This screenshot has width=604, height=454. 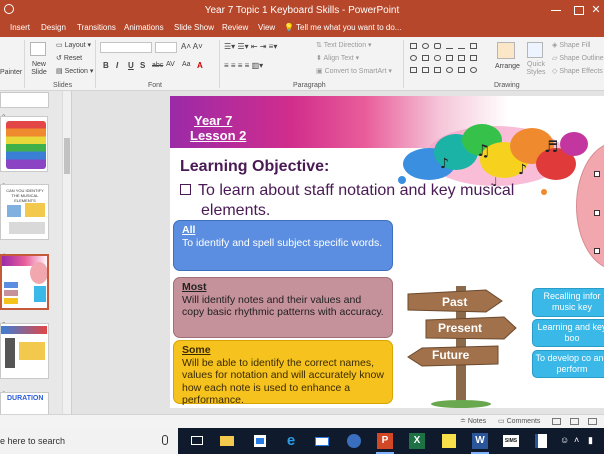 What do you see at coordinates (556, 421) in the screenshot?
I see `normal-view-button` at bounding box center [556, 421].